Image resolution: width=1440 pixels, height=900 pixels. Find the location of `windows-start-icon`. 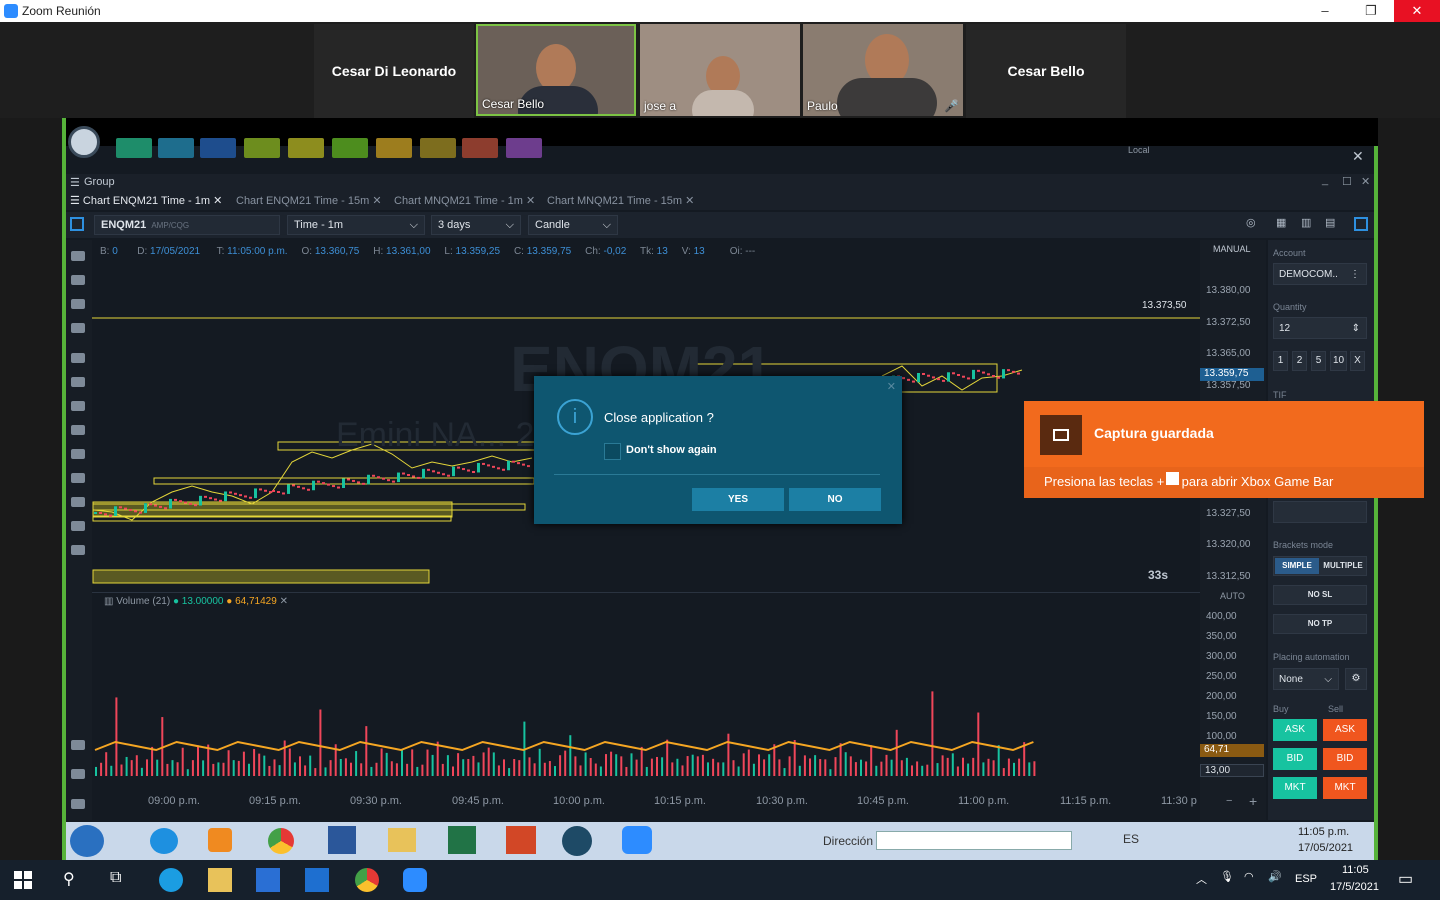

windows-start-icon is located at coordinates (23, 880).